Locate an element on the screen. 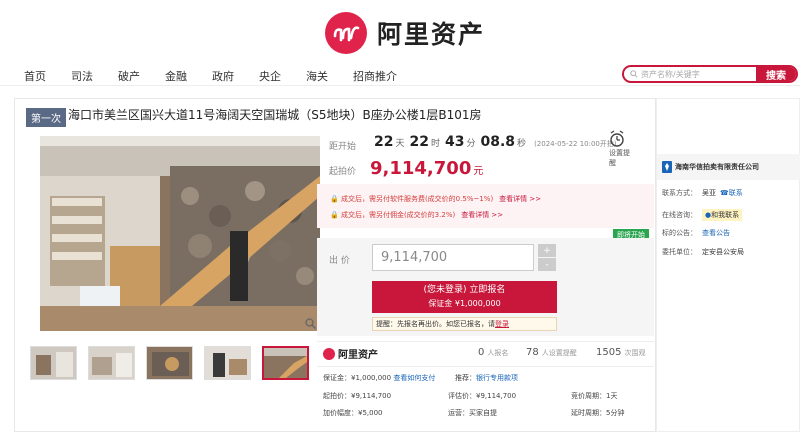 Image resolution: width=800 pixels, height=436 pixels. unit-day: 天 is located at coordinates (400, 144).